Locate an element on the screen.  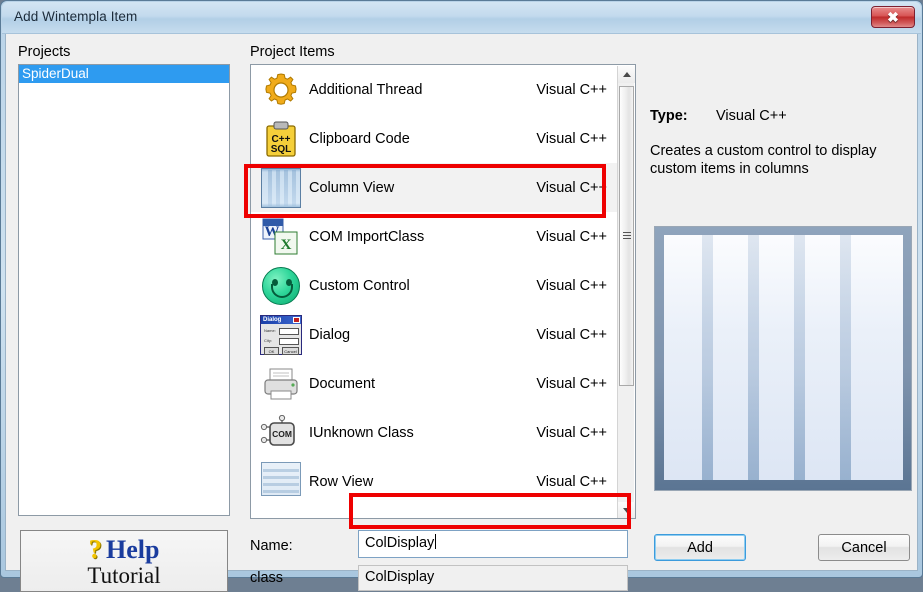
list-item-name: IUnknown Class is located at coordinates (361, 432).